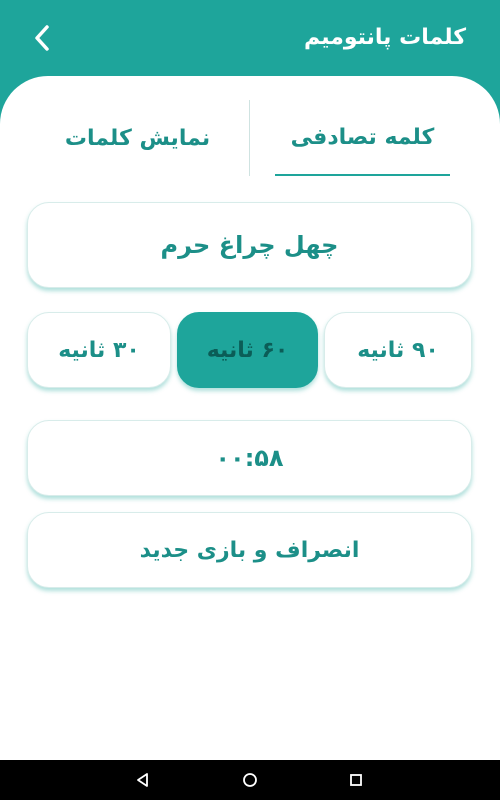  What do you see at coordinates (247, 350) in the screenshot?
I see `time-60-button: ۶۰ ثانیه` at bounding box center [247, 350].